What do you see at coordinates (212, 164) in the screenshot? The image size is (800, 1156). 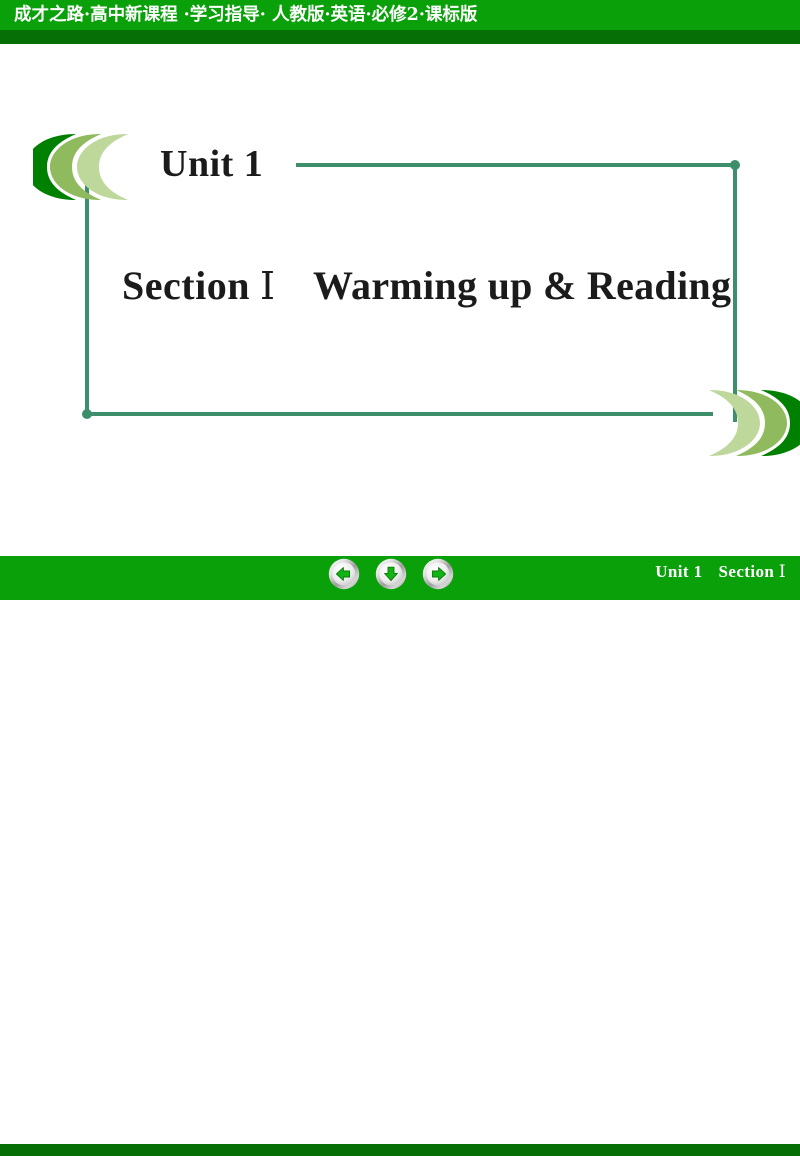 I see `unit-title: Unit 1` at bounding box center [212, 164].